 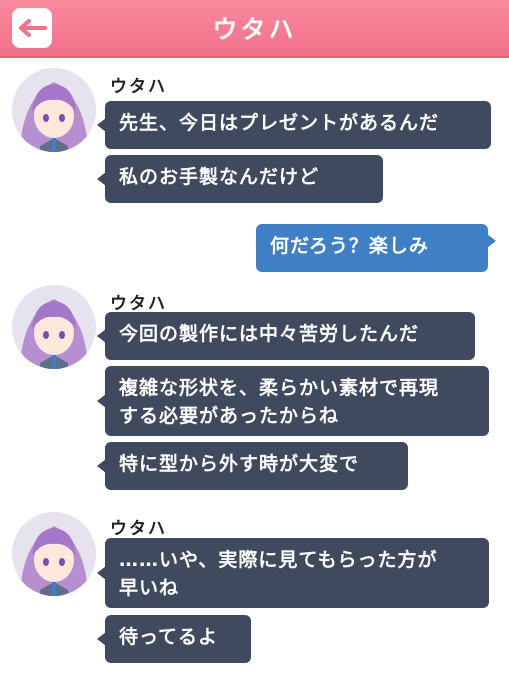 What do you see at coordinates (294, 125) in the screenshot?
I see `message-bubble: 先生、今日はプレゼントがあるんだ` at bounding box center [294, 125].